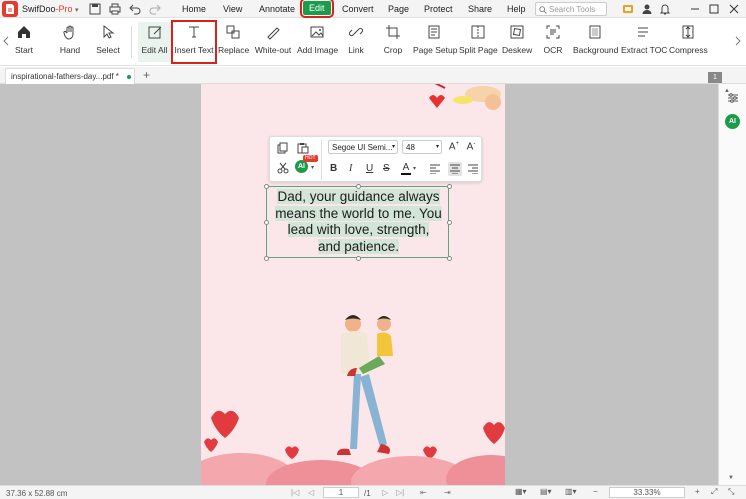 The height and width of the screenshot is (499, 746). Describe the element at coordinates (733, 98) in the screenshot. I see `properties-sliders-icon` at that location.